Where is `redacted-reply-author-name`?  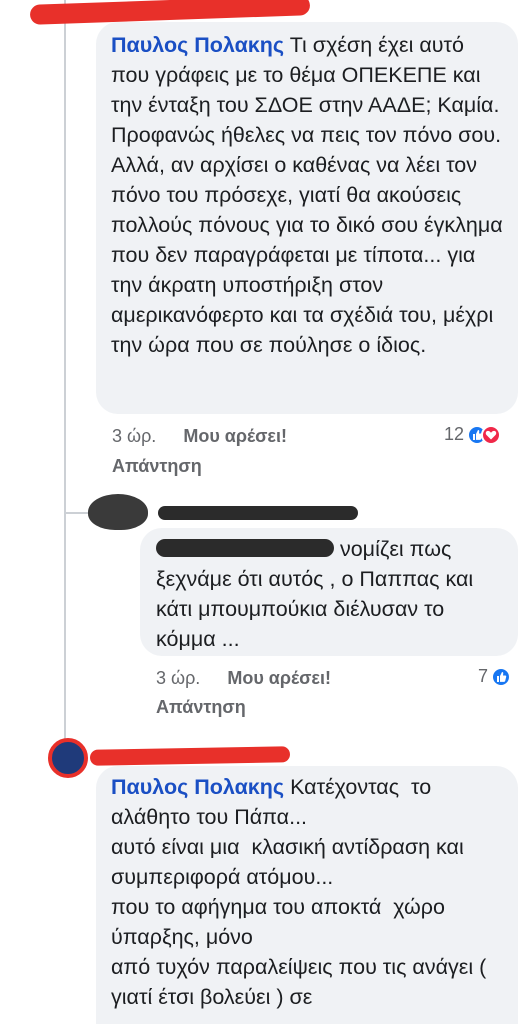 redacted-reply-author-name is located at coordinates (258, 513).